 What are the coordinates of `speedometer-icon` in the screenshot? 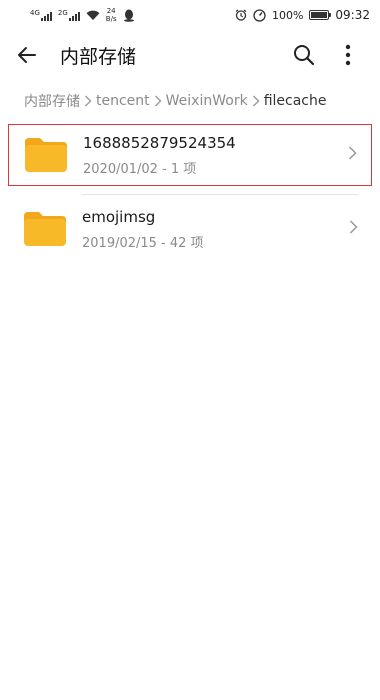 It's located at (259, 15).